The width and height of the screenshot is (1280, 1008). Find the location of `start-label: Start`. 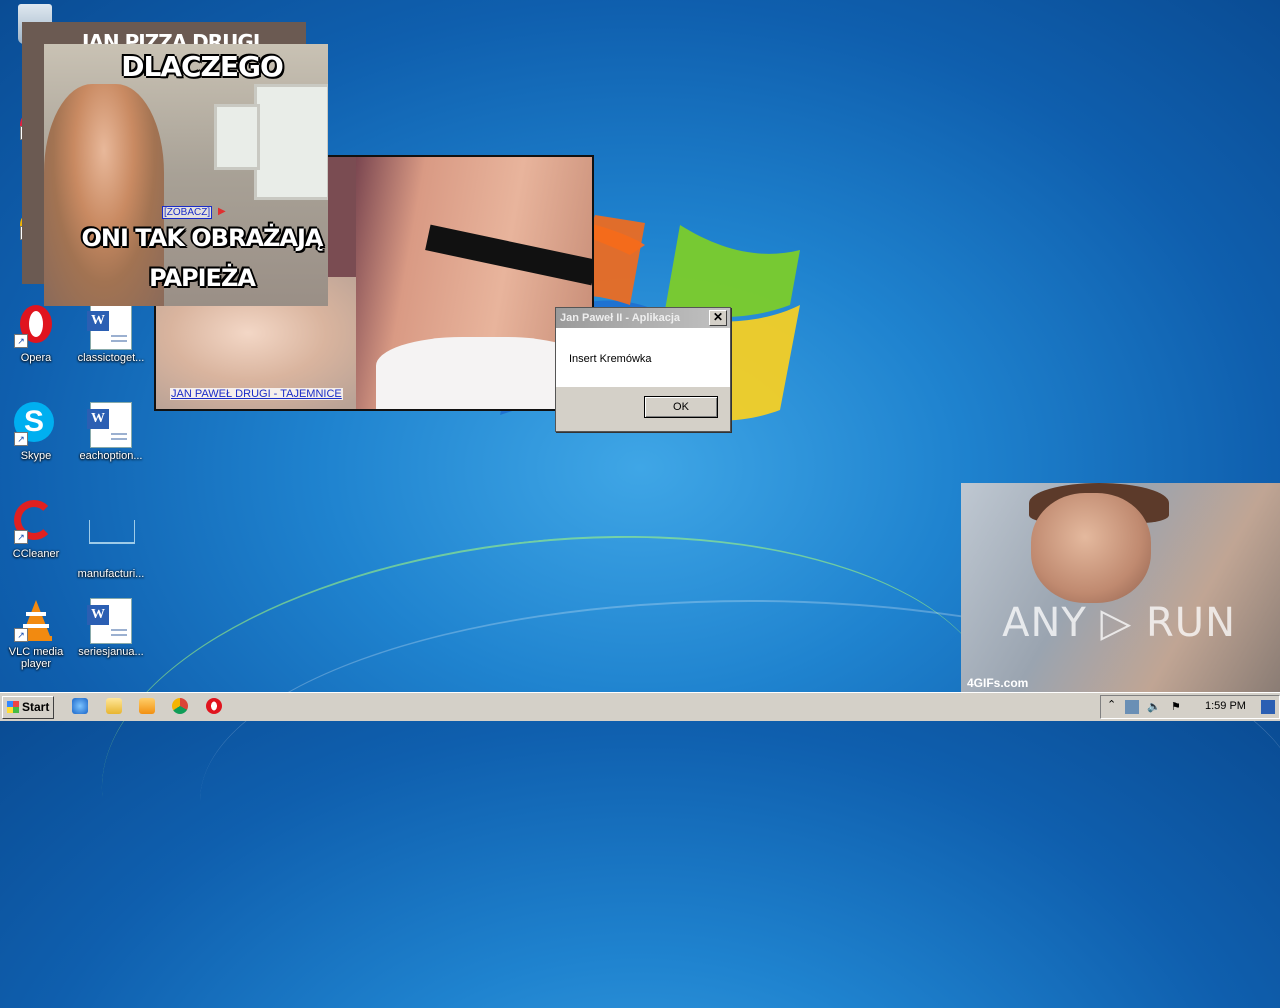

start-label: Start is located at coordinates (36, 707).